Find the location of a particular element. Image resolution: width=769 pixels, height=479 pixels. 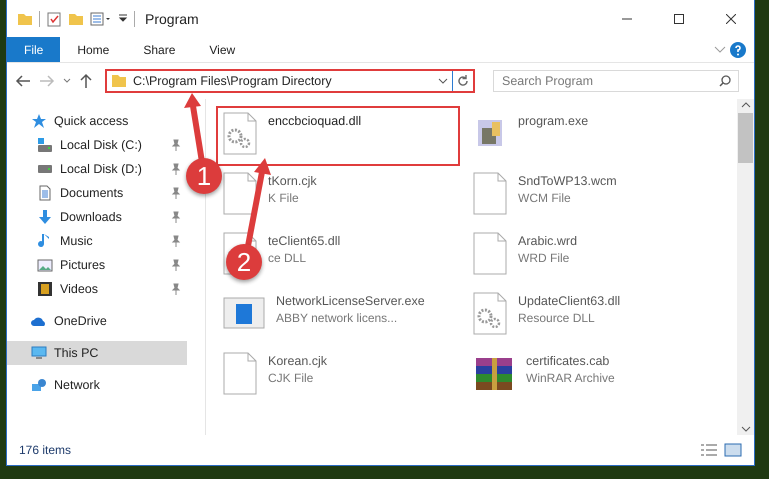

file-type: WinRAR Archive is located at coordinates (570, 378).